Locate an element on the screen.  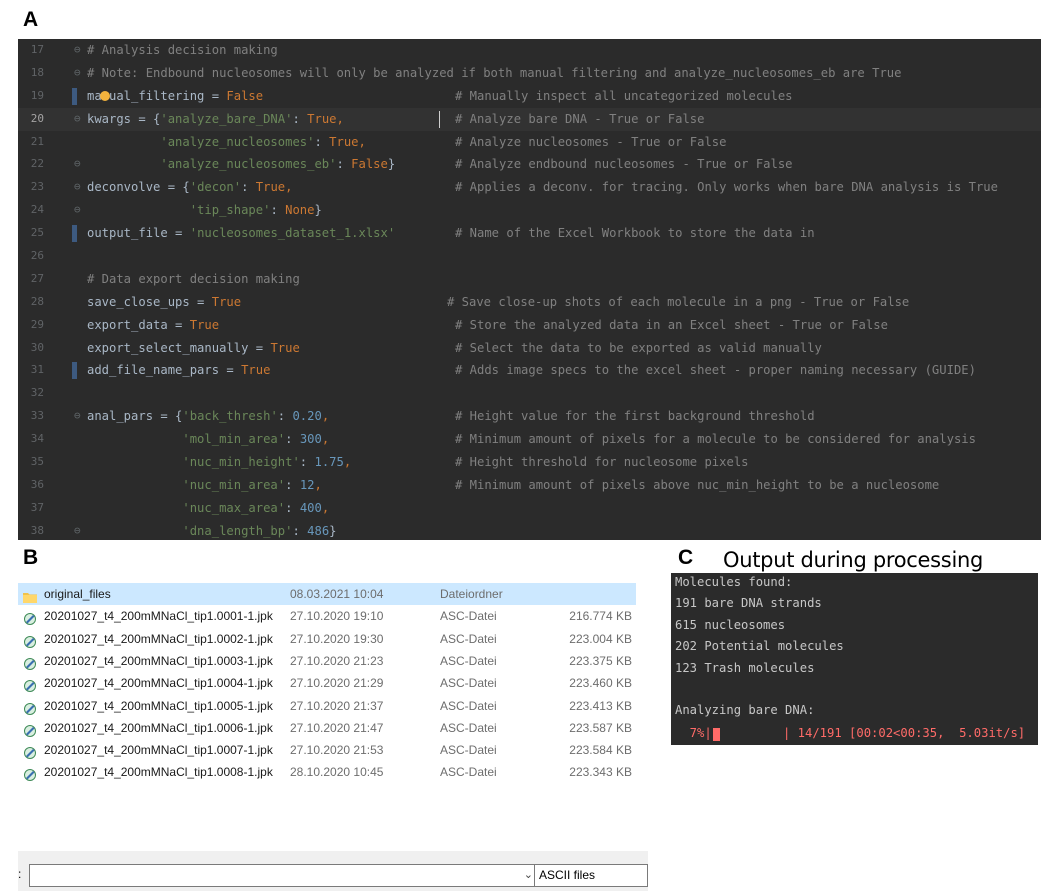
line-number: 33 is located at coordinates (37, 416).